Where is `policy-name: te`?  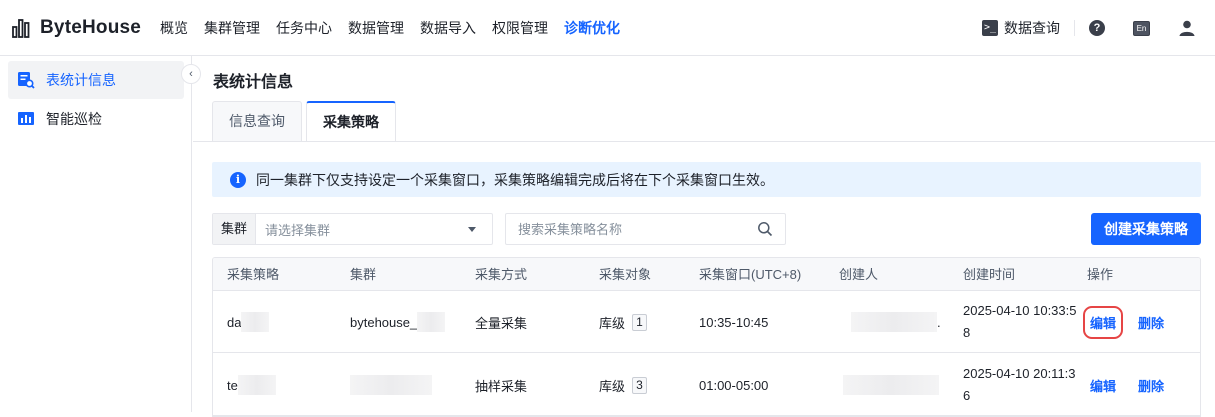
policy-name: te is located at coordinates (232, 385).